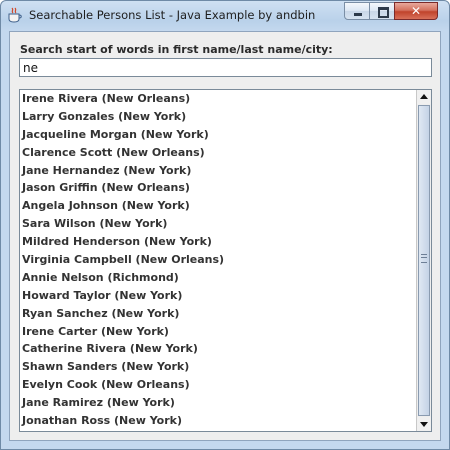 The image size is (450, 450). What do you see at coordinates (218, 349) in the screenshot?
I see `list-item: Catherine Rivera (New York)` at bounding box center [218, 349].